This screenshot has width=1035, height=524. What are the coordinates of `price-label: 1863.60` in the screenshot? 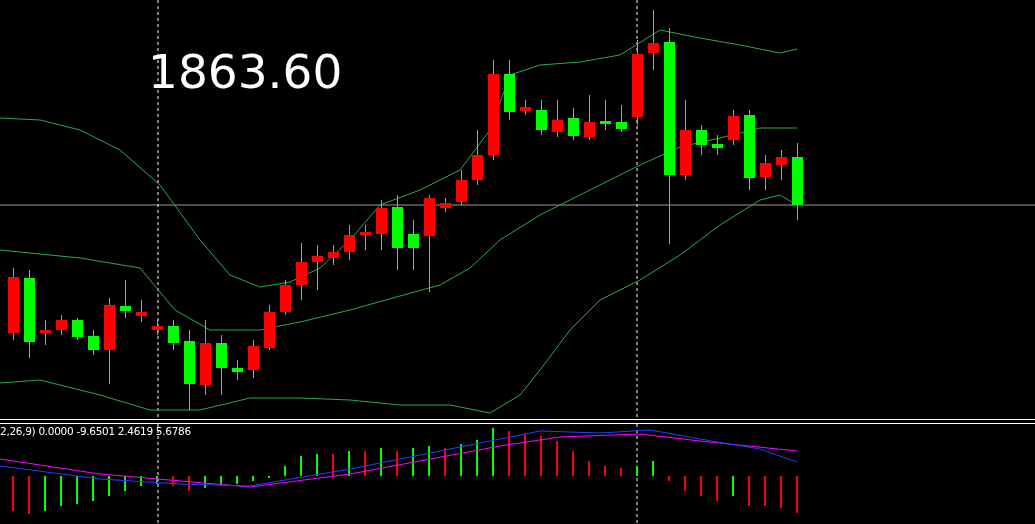 It's located at (245, 72).